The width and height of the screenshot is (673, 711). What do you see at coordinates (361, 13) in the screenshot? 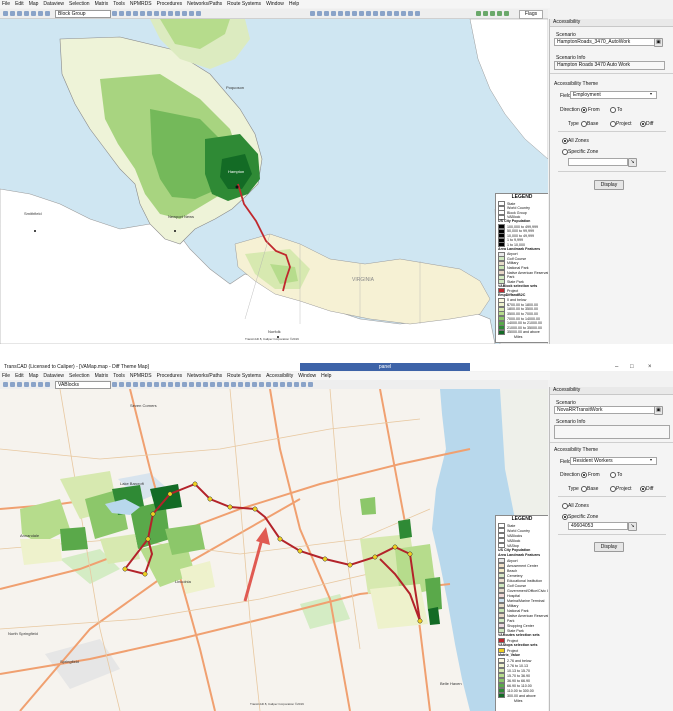
I see `tile-icon` at bounding box center [361, 13].